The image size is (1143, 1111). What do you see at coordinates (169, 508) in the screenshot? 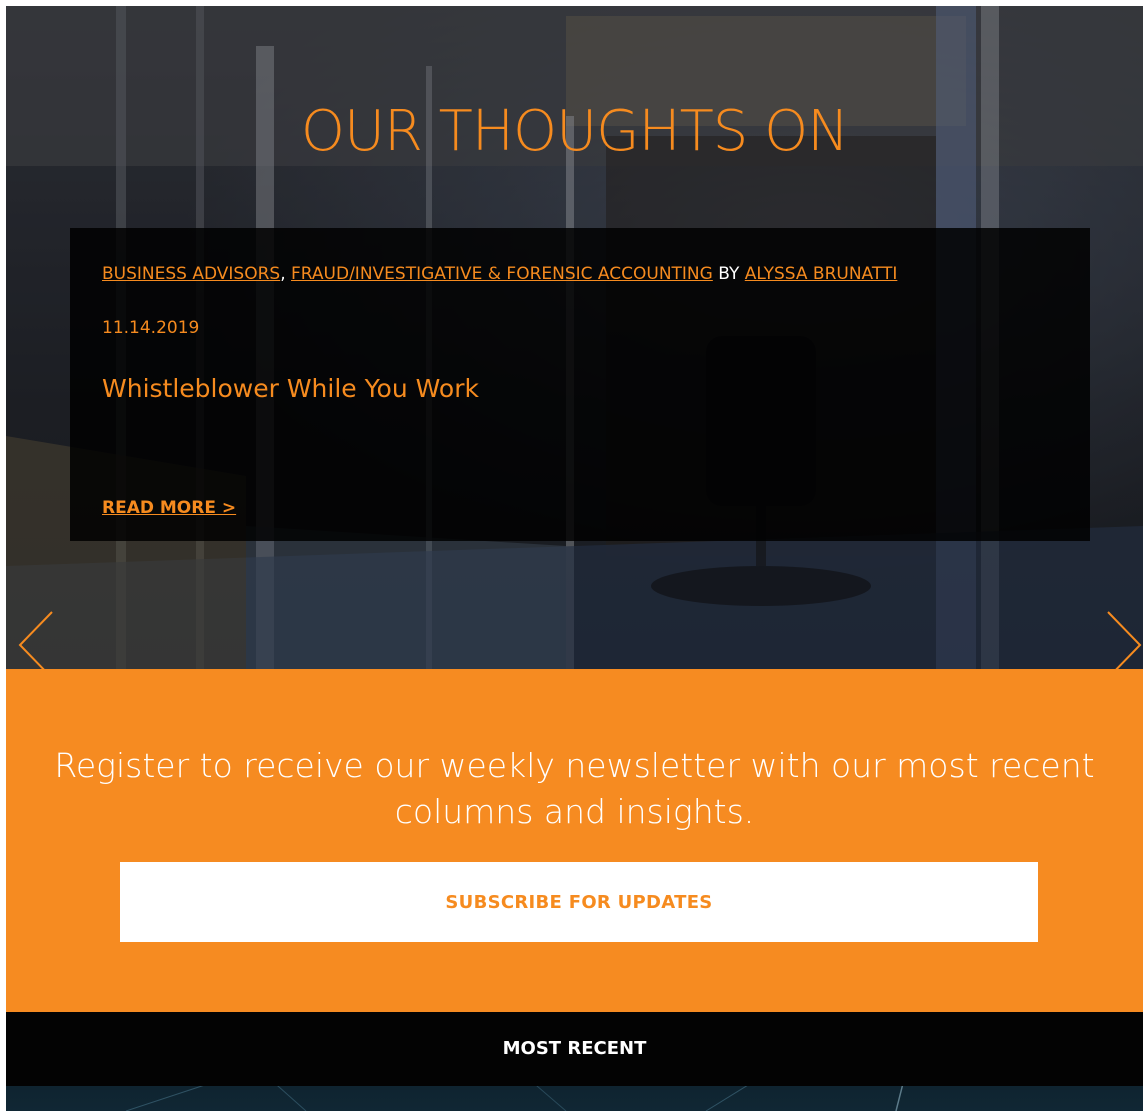
I see `read-more-link: READ MORE >` at bounding box center [169, 508].